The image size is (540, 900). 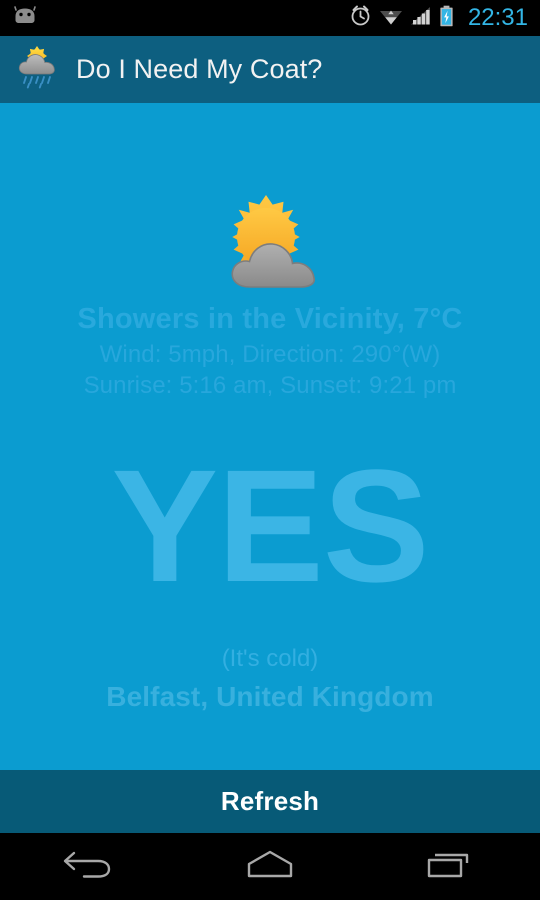 I want to click on coat-verdict: YES, so click(x=270, y=525).